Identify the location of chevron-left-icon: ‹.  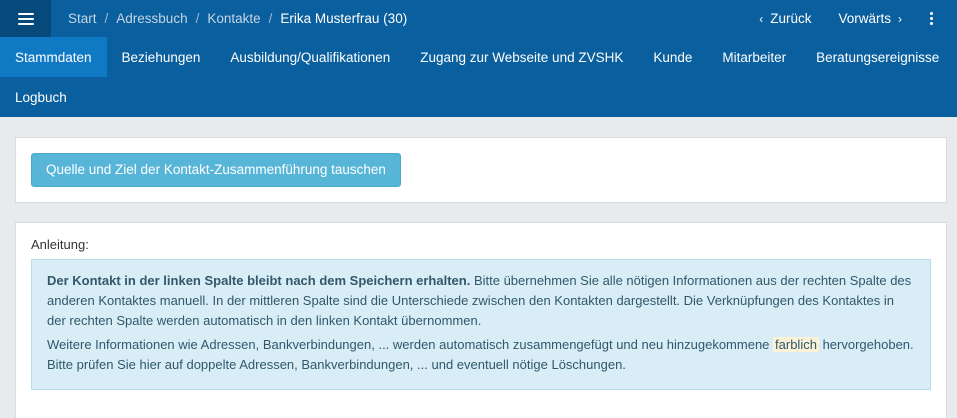
(761, 18).